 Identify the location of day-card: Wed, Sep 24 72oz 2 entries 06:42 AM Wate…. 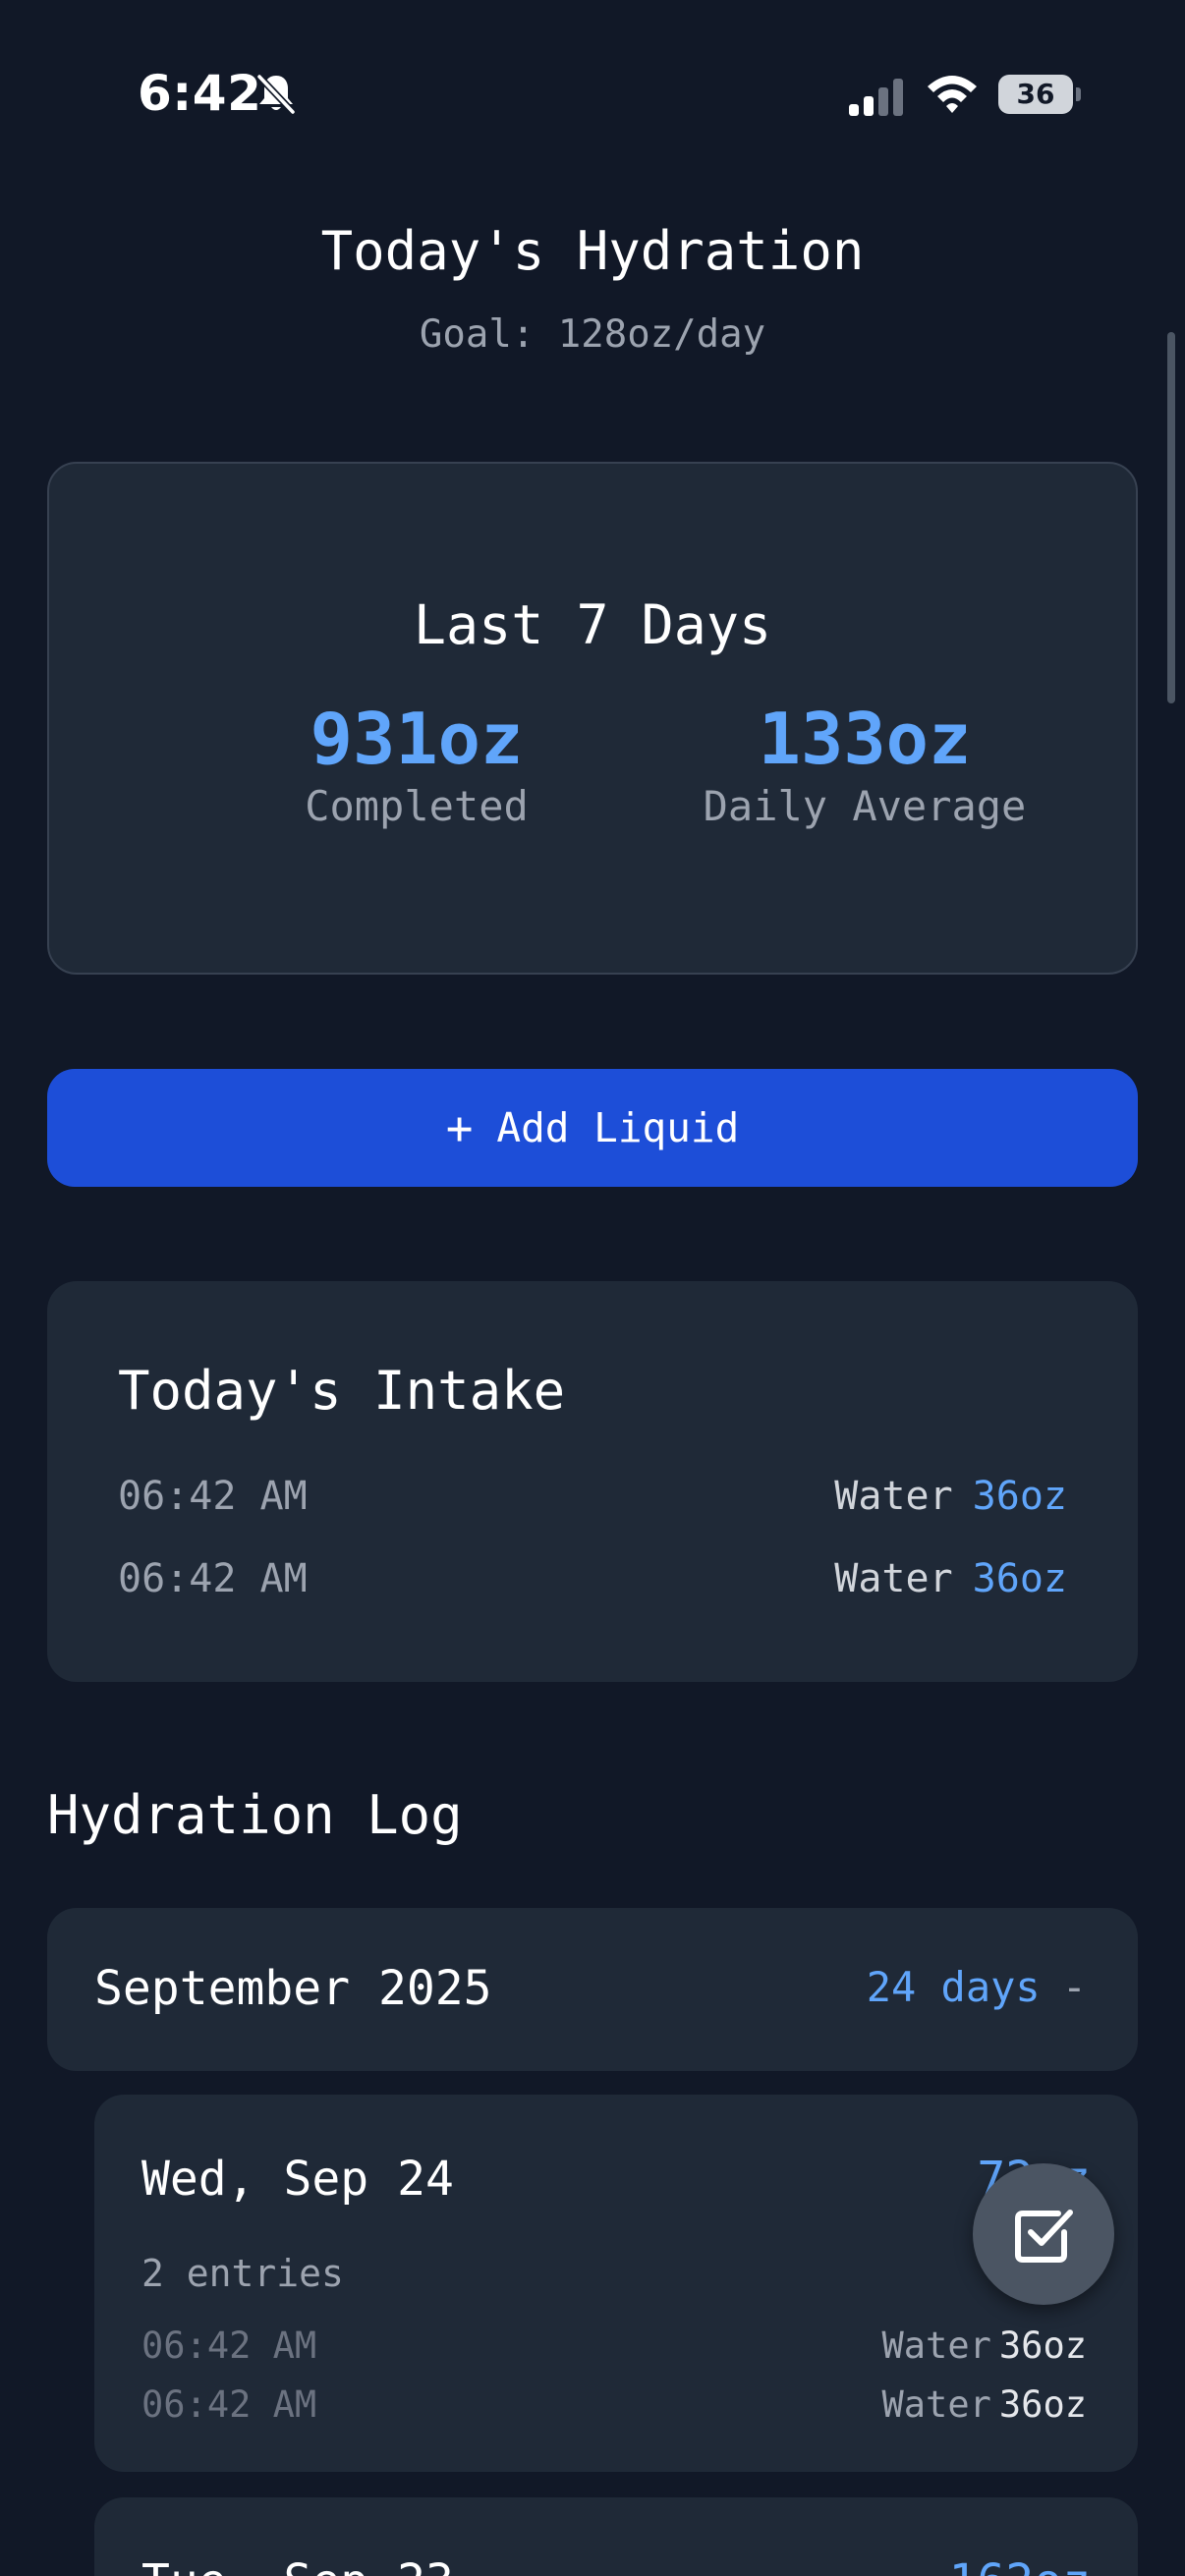
(616, 2283).